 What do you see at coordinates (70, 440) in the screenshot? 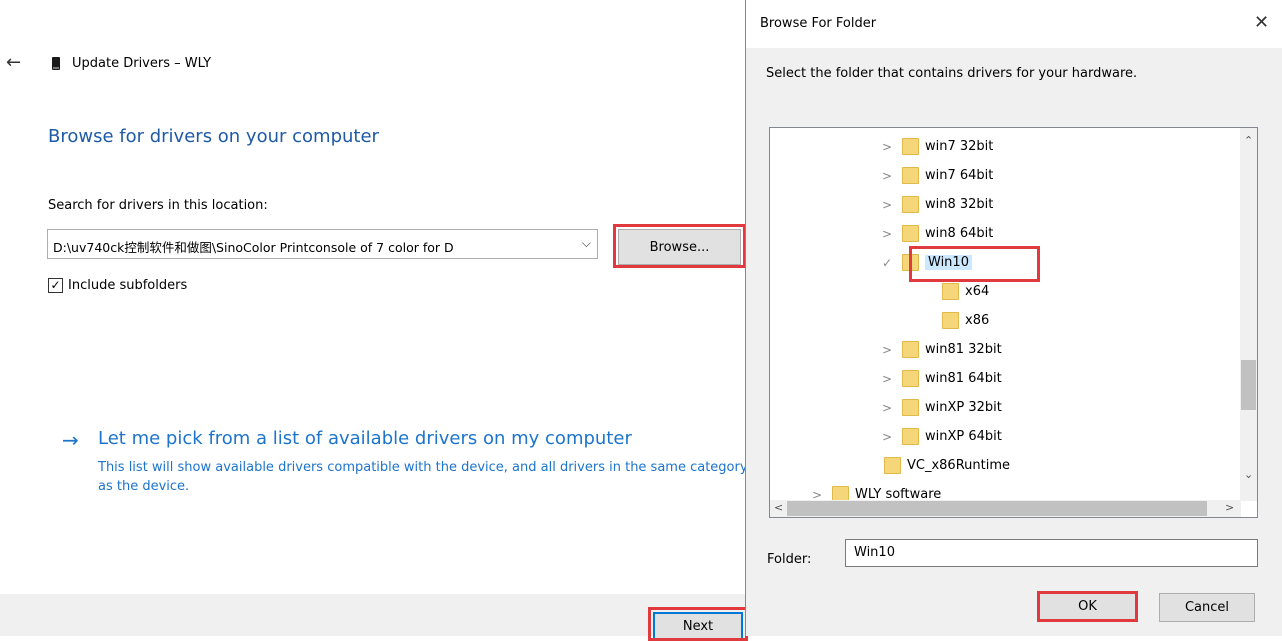
I see `right-arrow-icon: →` at bounding box center [70, 440].